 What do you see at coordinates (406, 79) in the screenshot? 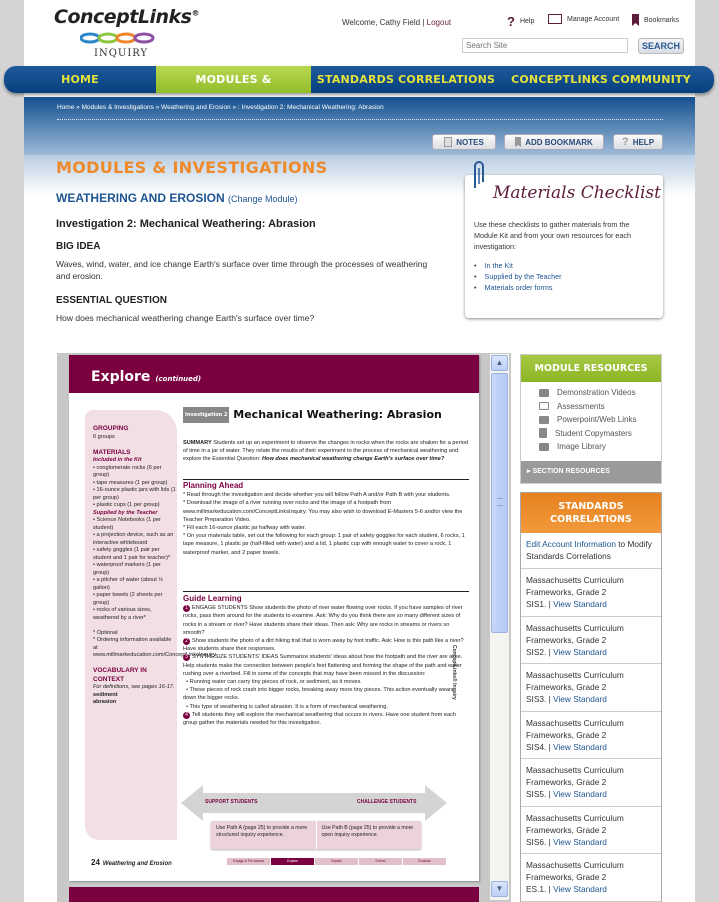
I see `nav-standards-correlations: STANDARDS CORRELATIONS` at bounding box center [406, 79].